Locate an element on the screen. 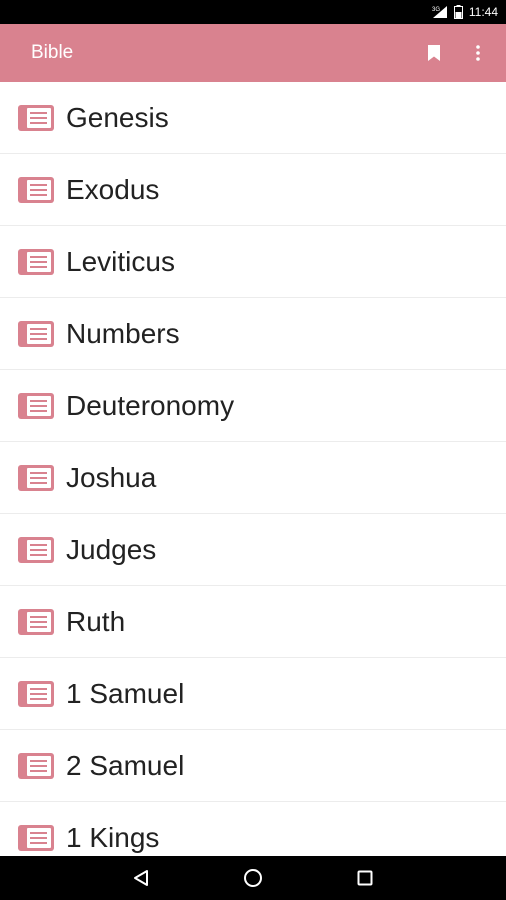  list-item-book: Joshua is located at coordinates (253, 478).